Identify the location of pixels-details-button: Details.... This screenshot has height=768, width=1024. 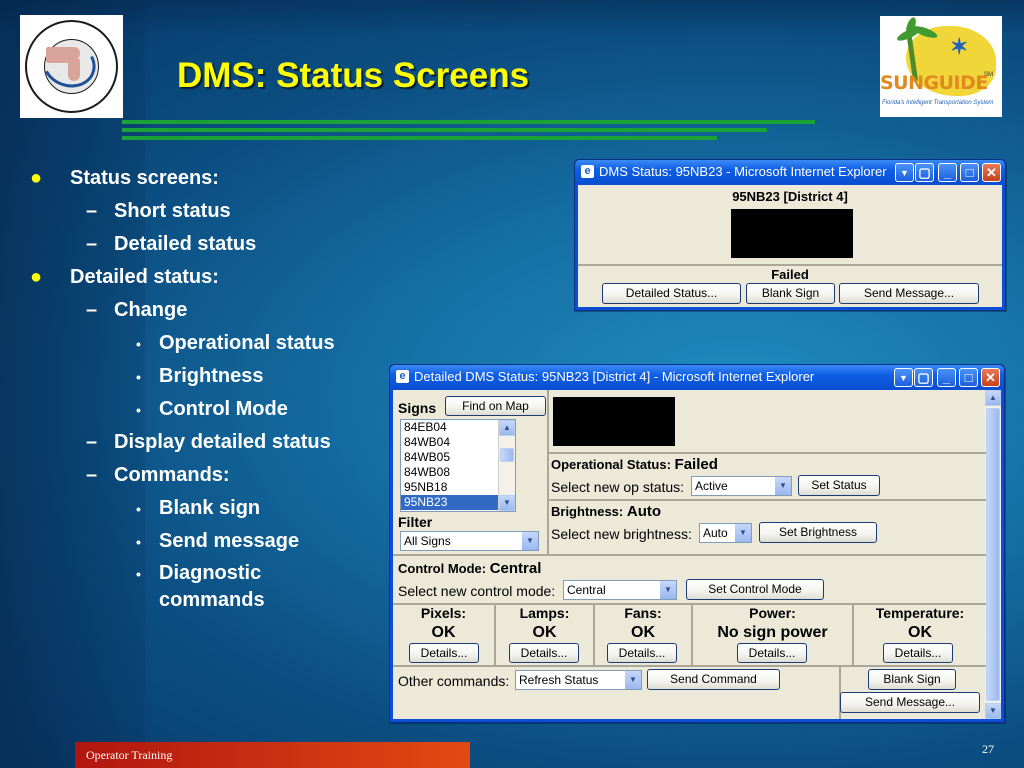
(444, 653).